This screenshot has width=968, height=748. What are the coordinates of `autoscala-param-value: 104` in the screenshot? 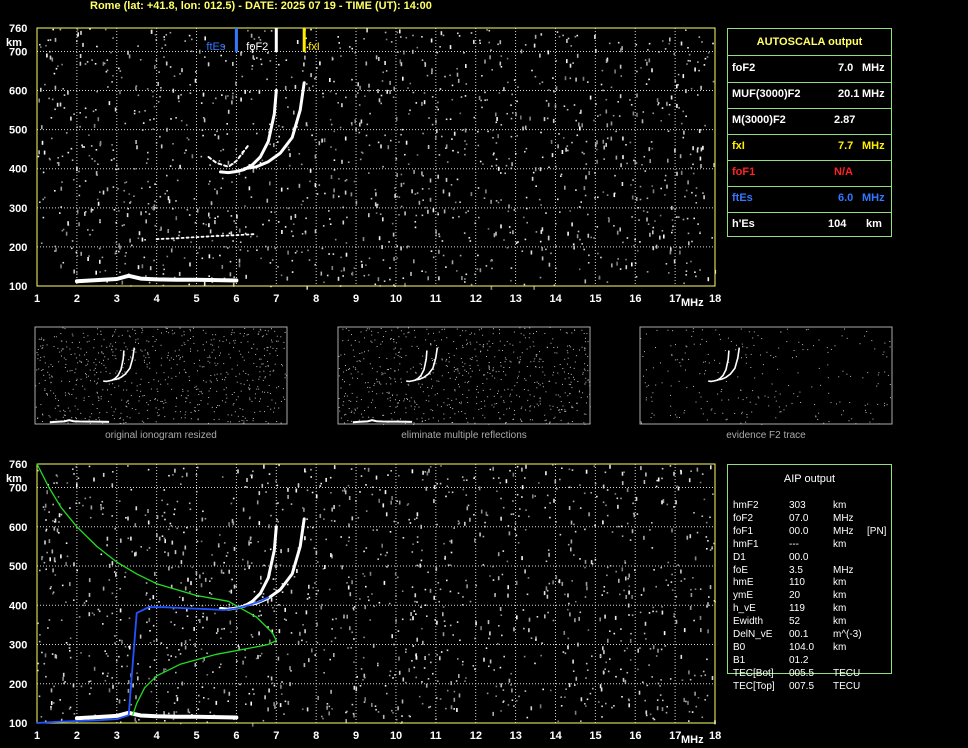 It's located at (837, 224).